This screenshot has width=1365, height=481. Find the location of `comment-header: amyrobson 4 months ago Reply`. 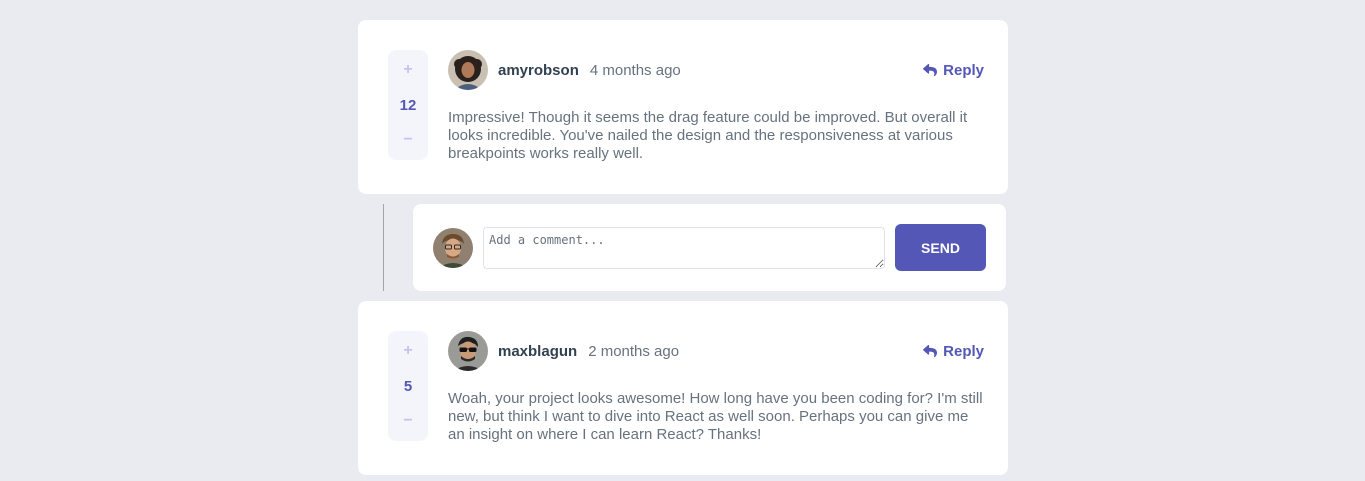

comment-header: amyrobson 4 months ago Reply is located at coordinates (716, 70).